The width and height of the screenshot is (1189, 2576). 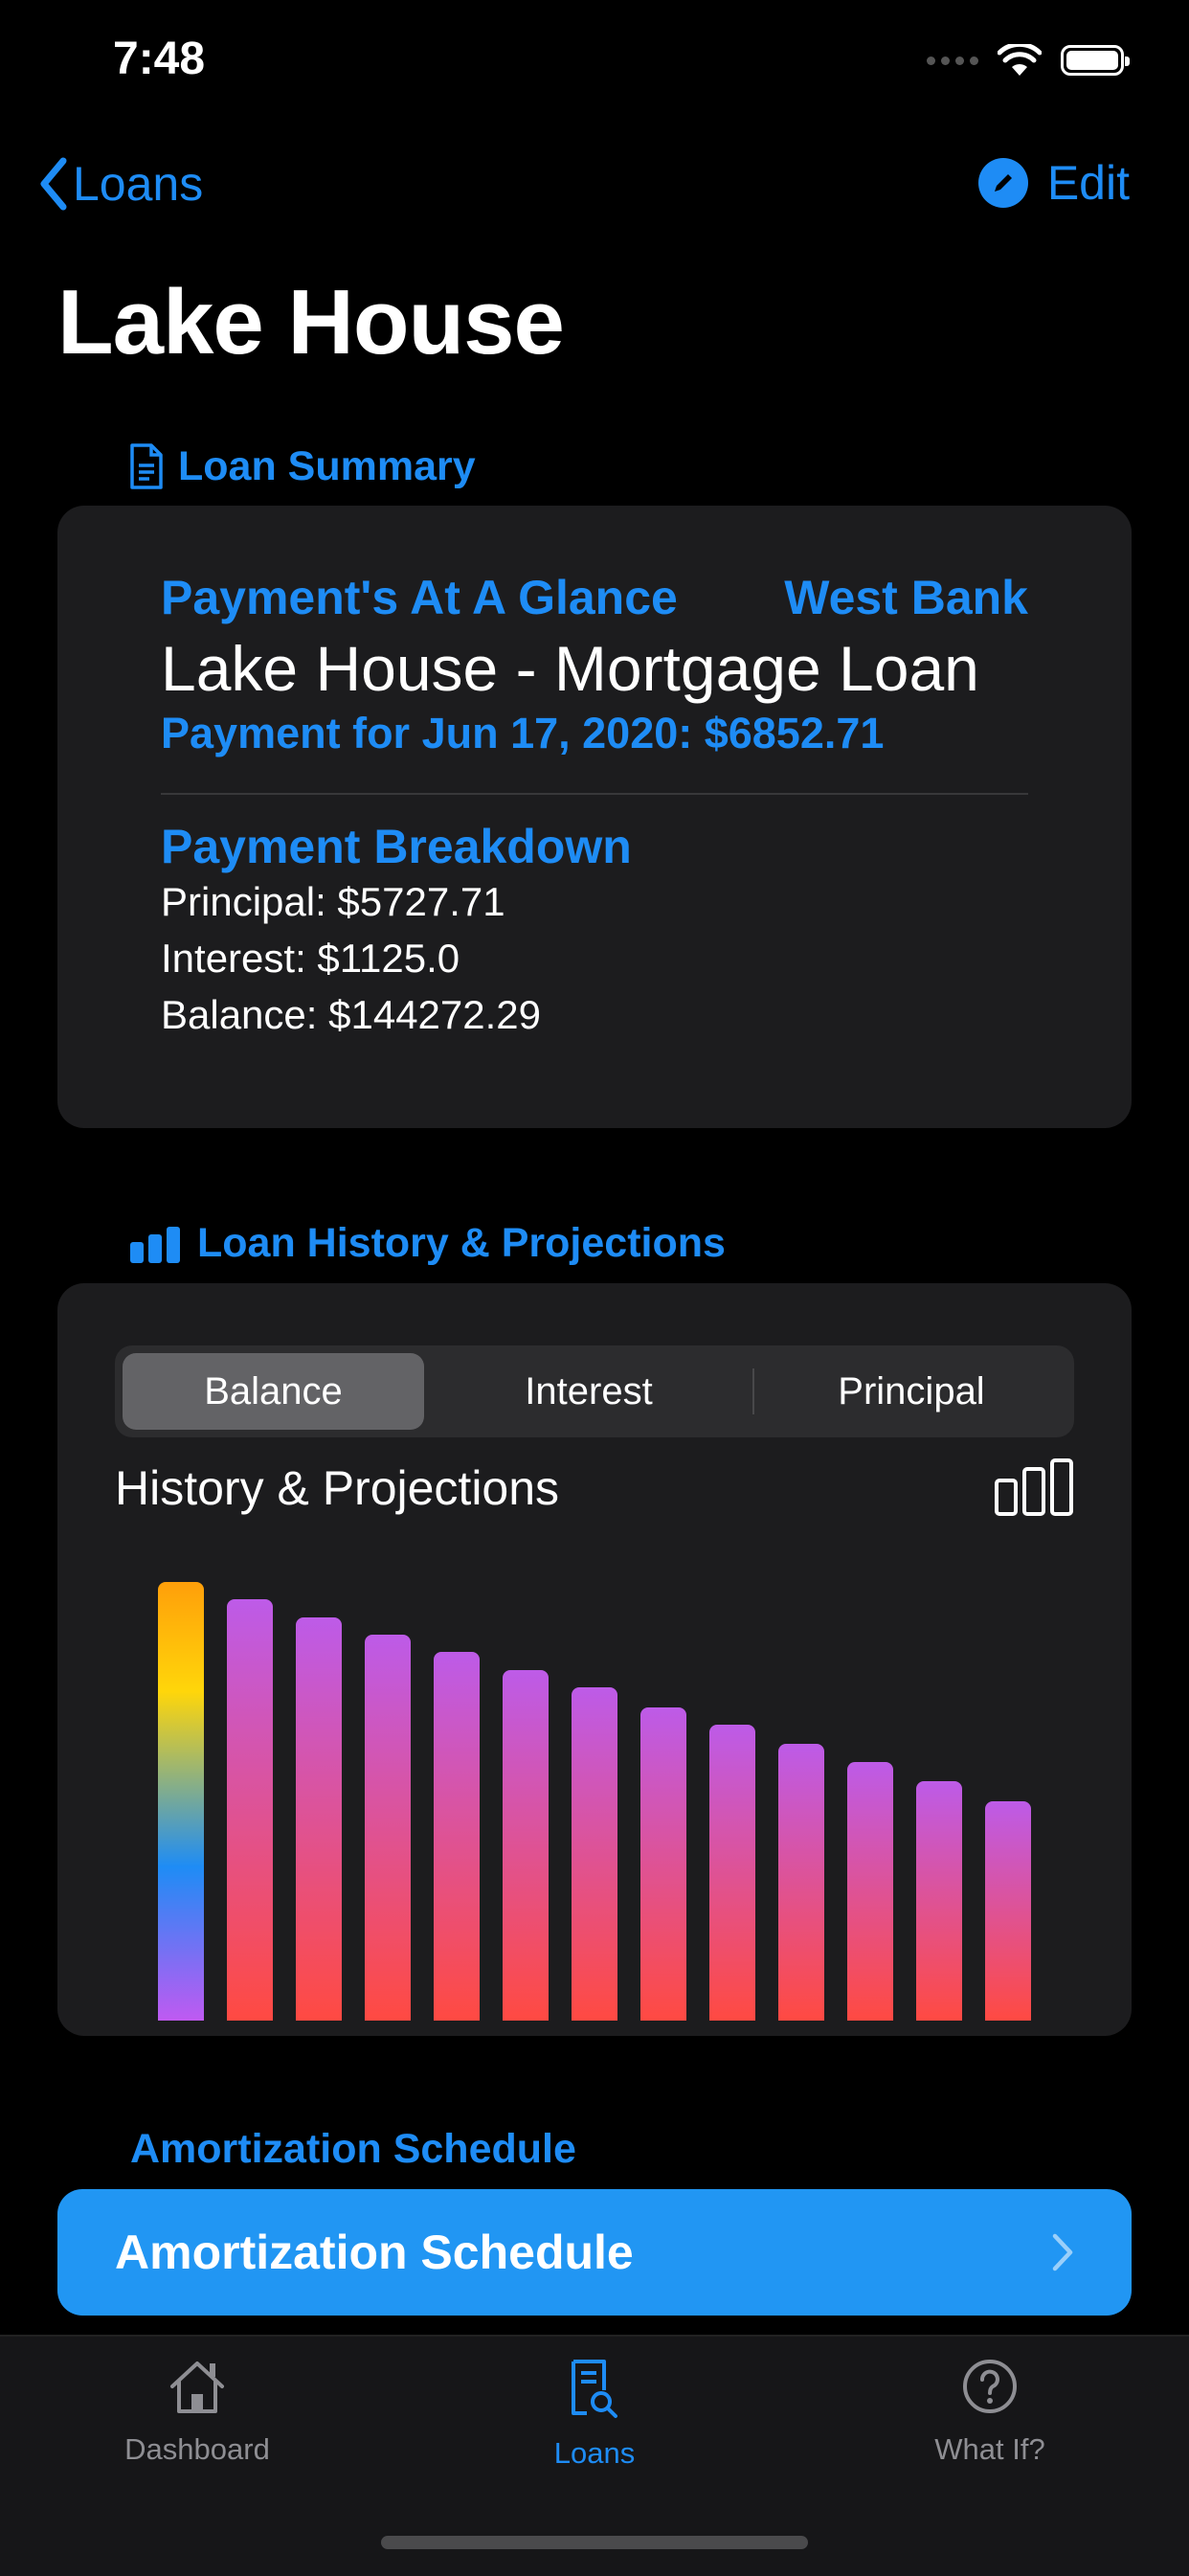 I want to click on amortization-schedule-button: Amortization Schedule, so click(x=594, y=2252).